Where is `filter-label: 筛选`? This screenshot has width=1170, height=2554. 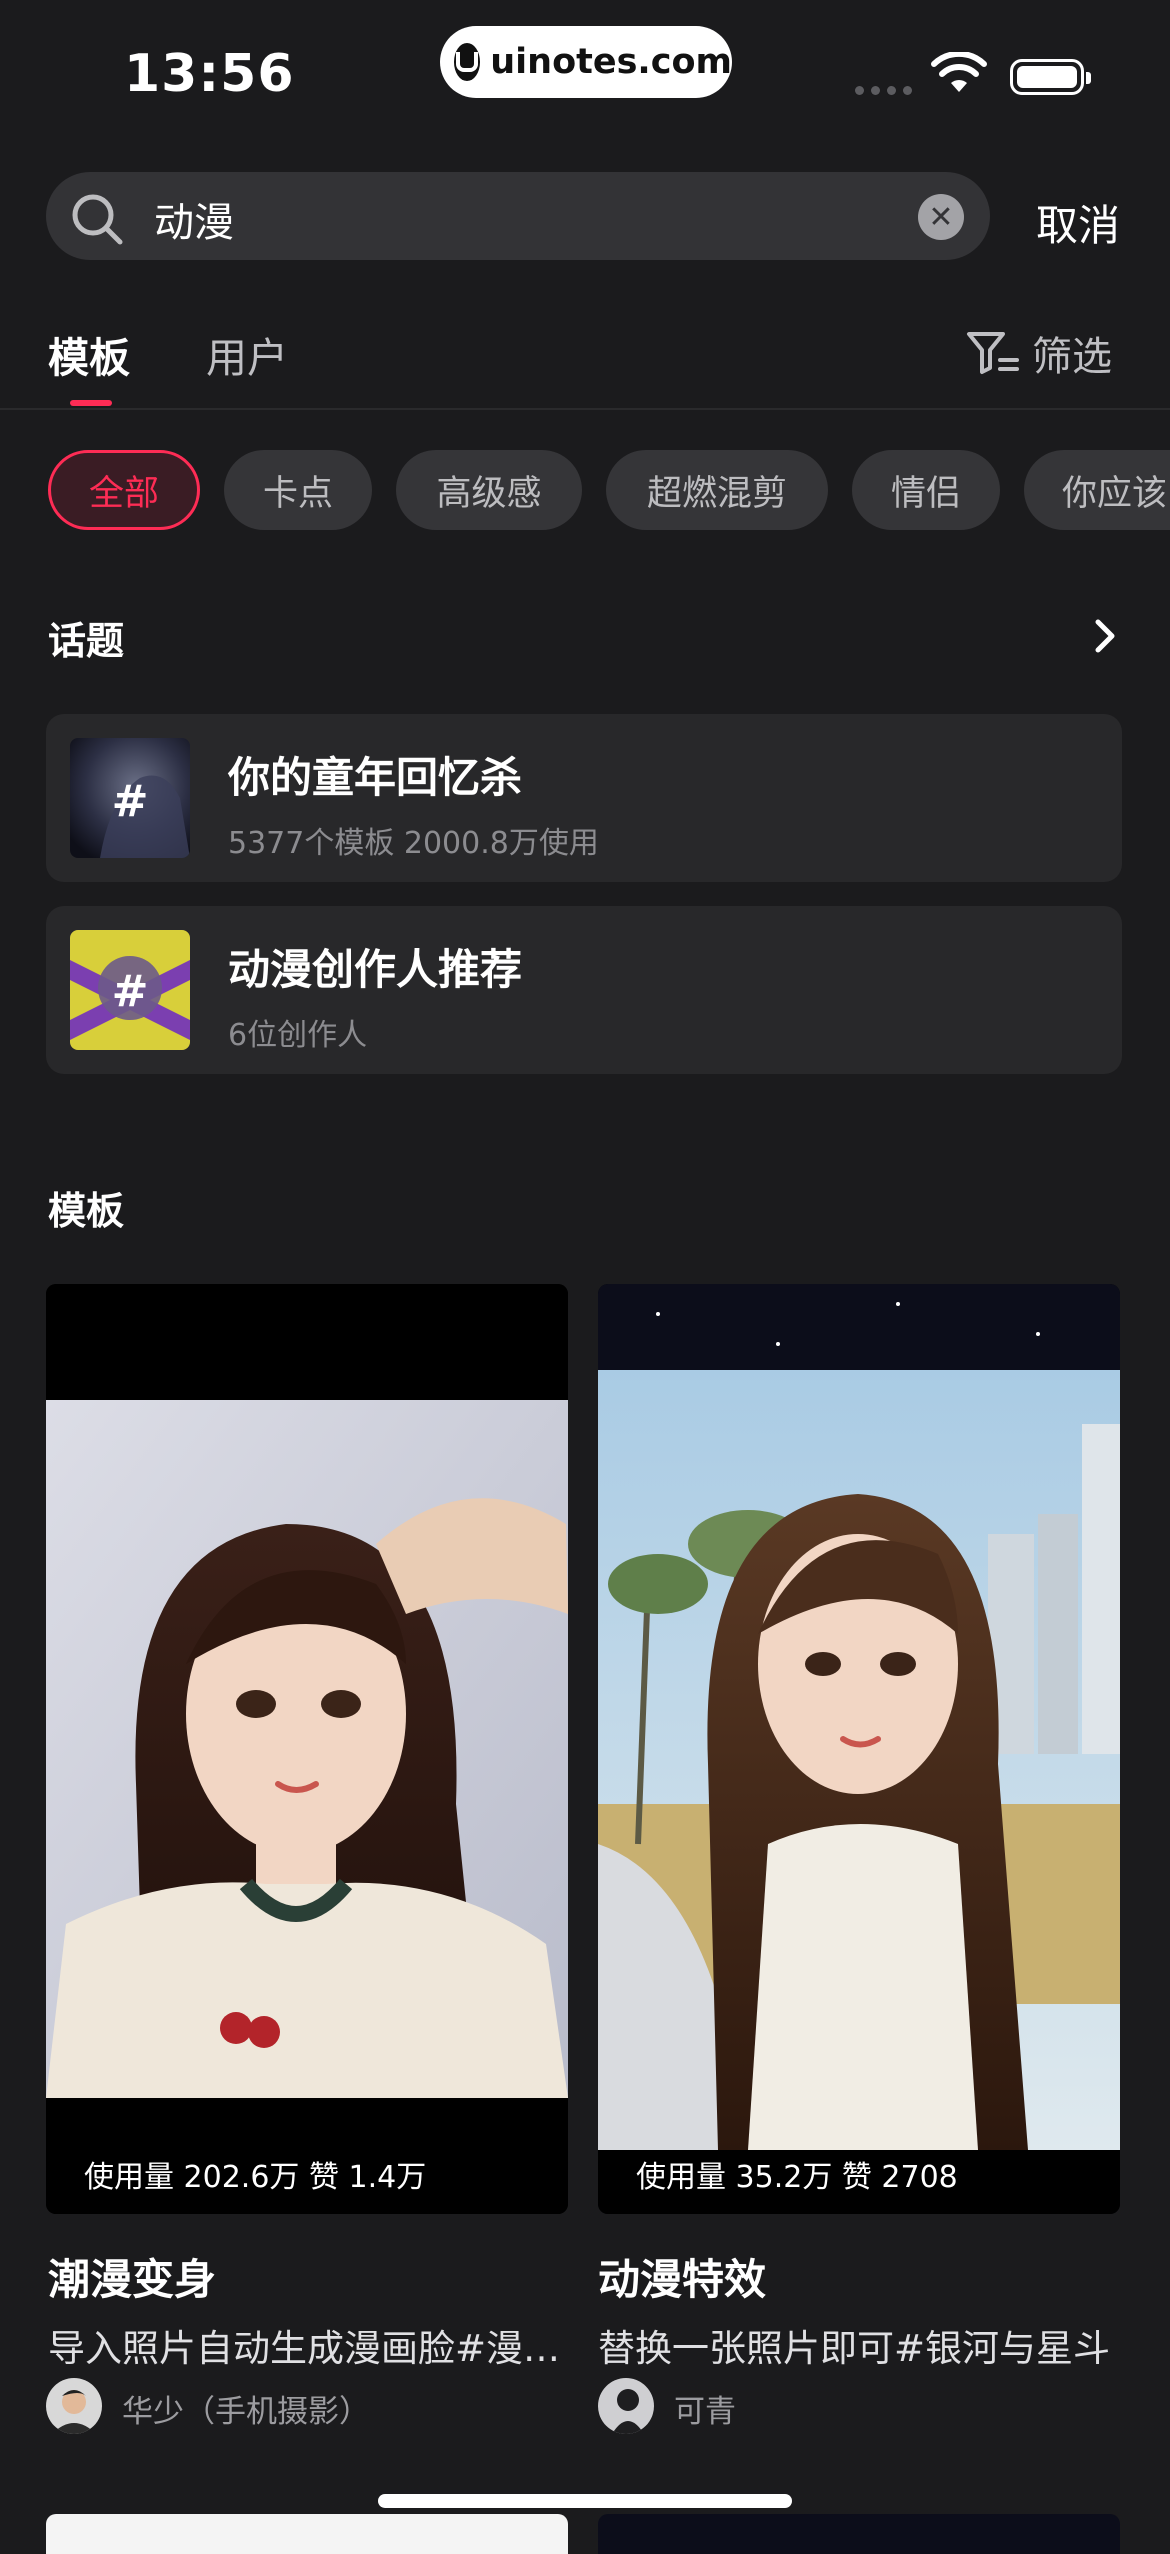
filter-label: 筛选 is located at coordinates (1072, 357).